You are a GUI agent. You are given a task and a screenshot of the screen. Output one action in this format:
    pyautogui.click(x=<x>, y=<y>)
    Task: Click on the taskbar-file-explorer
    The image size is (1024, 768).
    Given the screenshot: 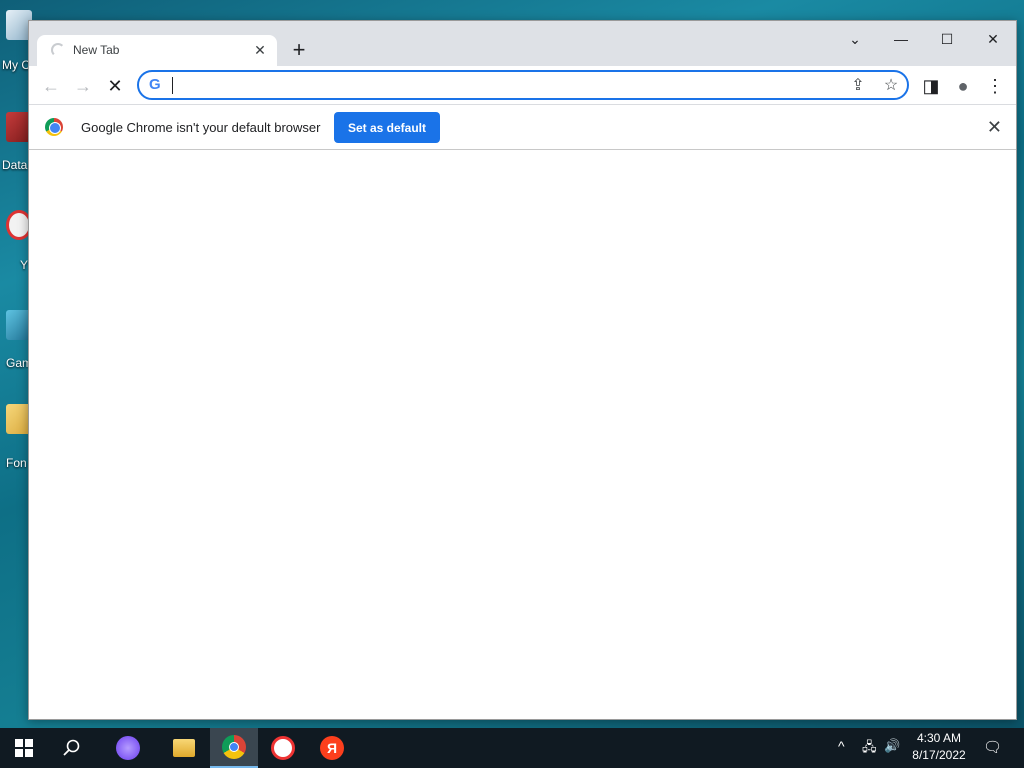 What is the action you would take?
    pyautogui.click(x=184, y=748)
    